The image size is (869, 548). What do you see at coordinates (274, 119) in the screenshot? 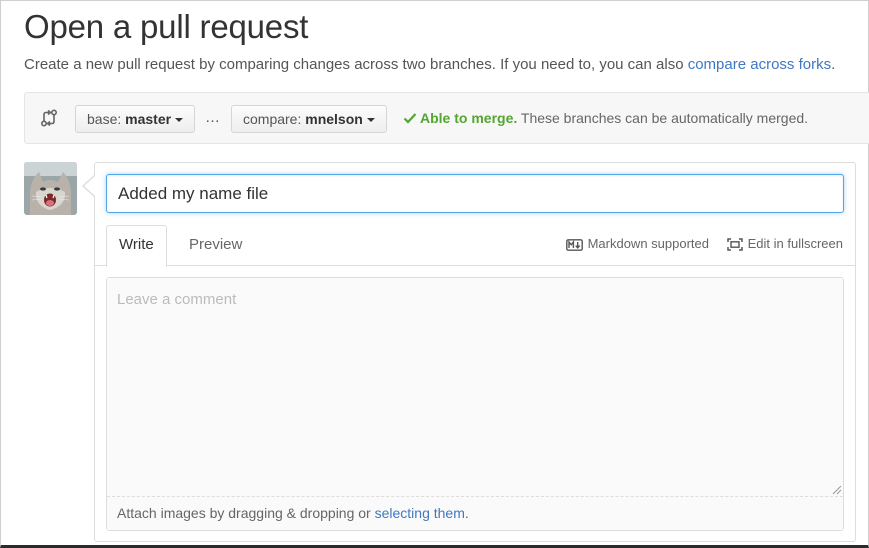
I see `compare-prefix: compare:` at bounding box center [274, 119].